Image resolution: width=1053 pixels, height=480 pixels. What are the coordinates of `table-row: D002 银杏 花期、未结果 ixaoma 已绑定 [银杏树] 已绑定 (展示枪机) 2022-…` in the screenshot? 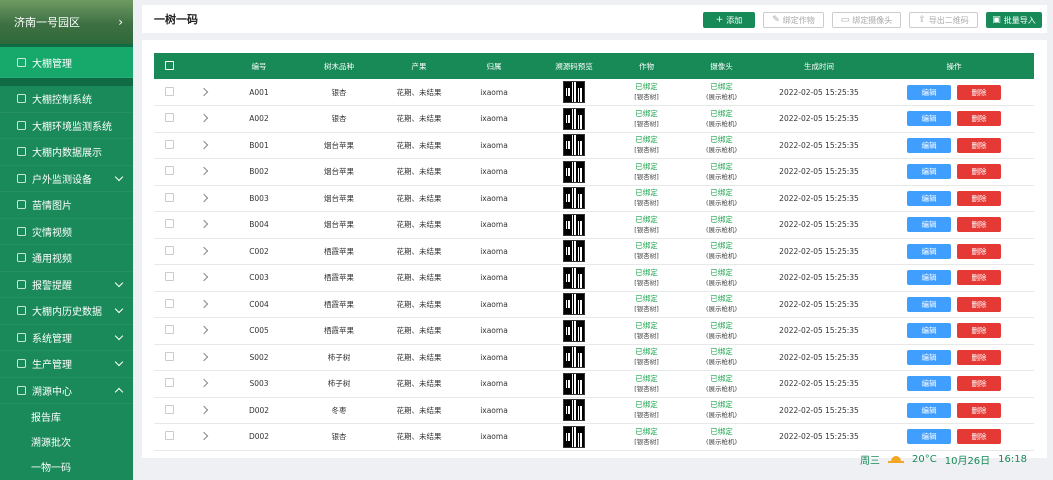 It's located at (594, 437).